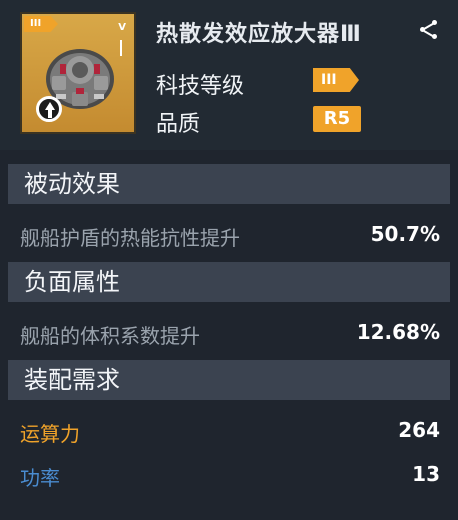  I want to click on item-title: 热散发效应放大器Ⅲ, so click(259, 34).